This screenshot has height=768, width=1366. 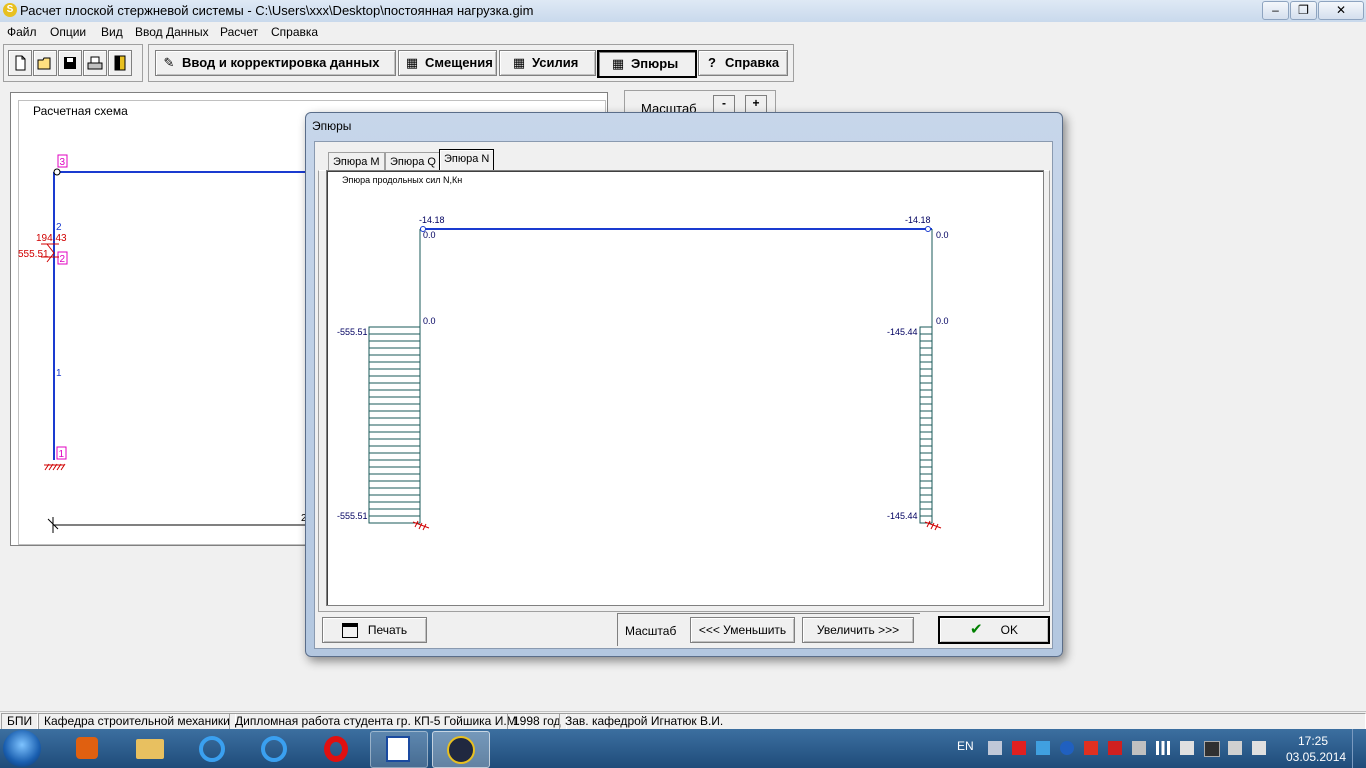 I want to click on print-diagram-button: Печать, so click(x=374, y=630).